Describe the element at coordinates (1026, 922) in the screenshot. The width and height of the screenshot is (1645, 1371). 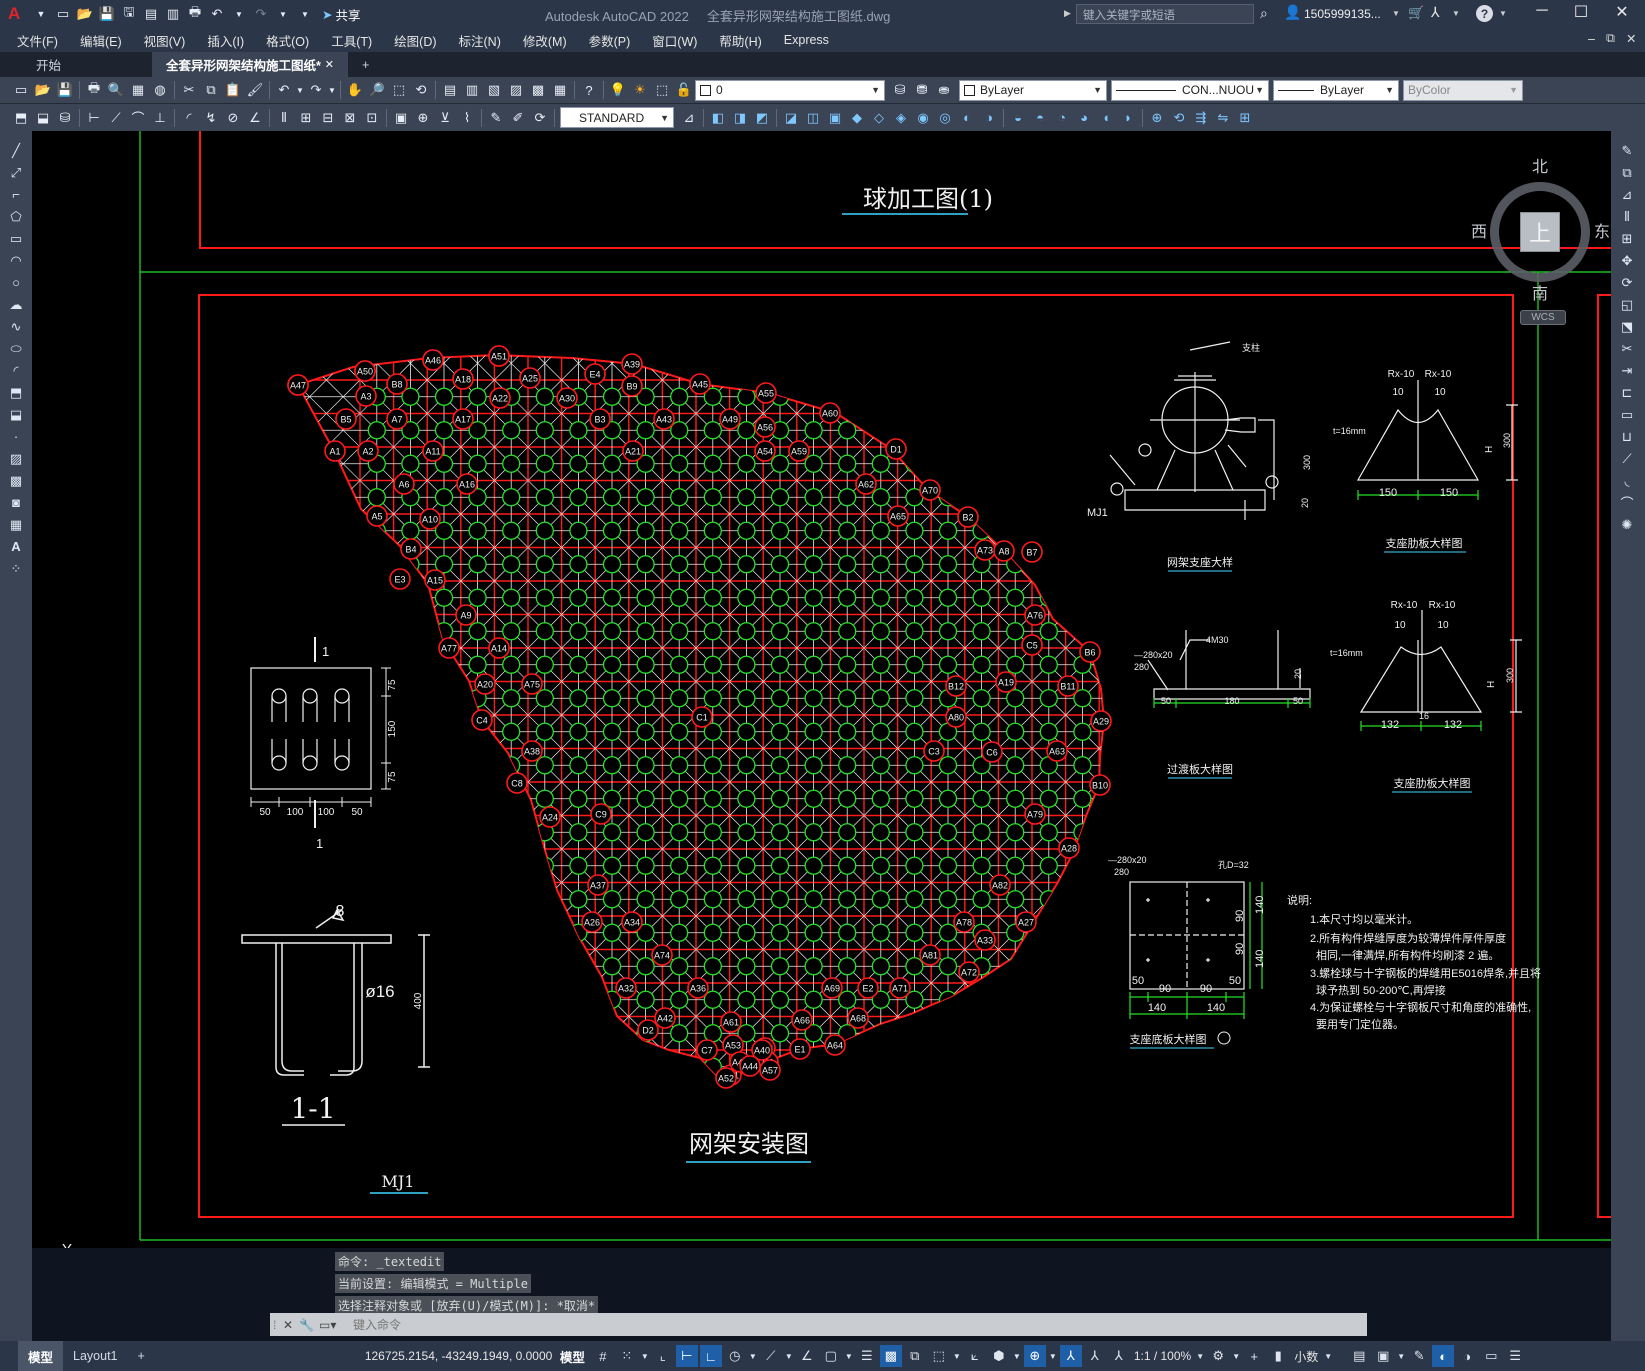
I see `truss-node-a27: A27` at that location.